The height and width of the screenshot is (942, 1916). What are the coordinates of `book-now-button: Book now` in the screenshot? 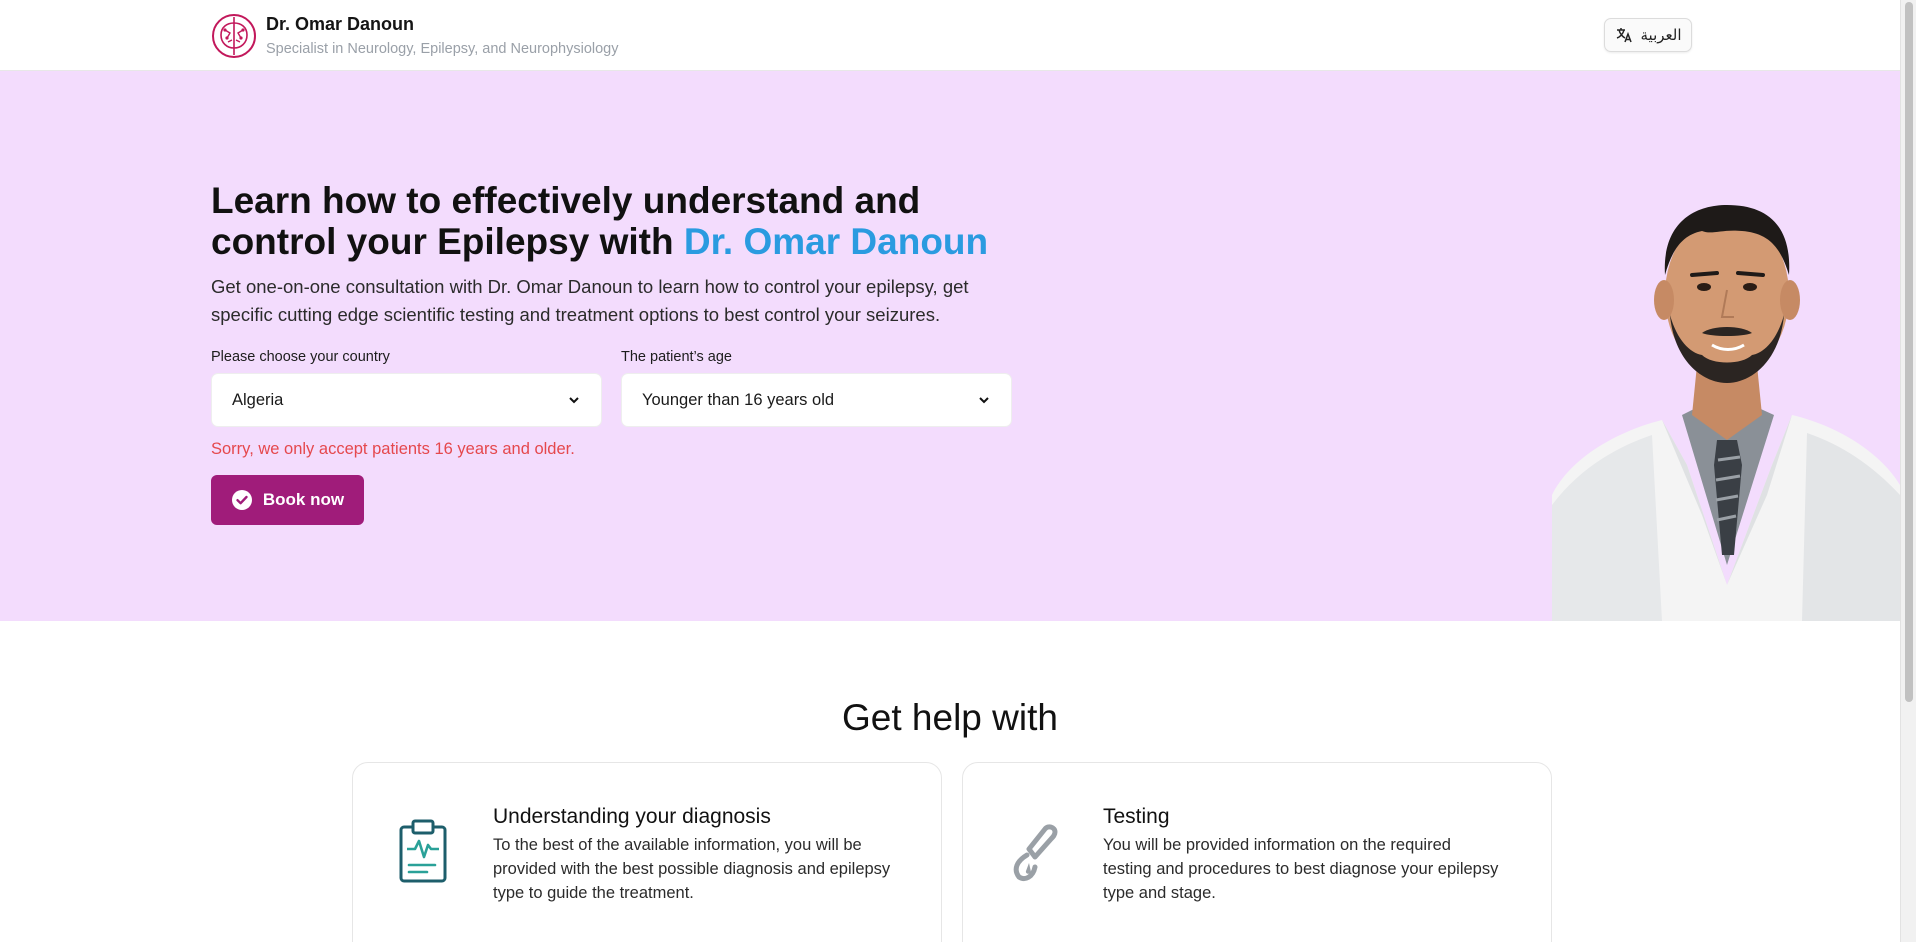 It's located at (287, 500).